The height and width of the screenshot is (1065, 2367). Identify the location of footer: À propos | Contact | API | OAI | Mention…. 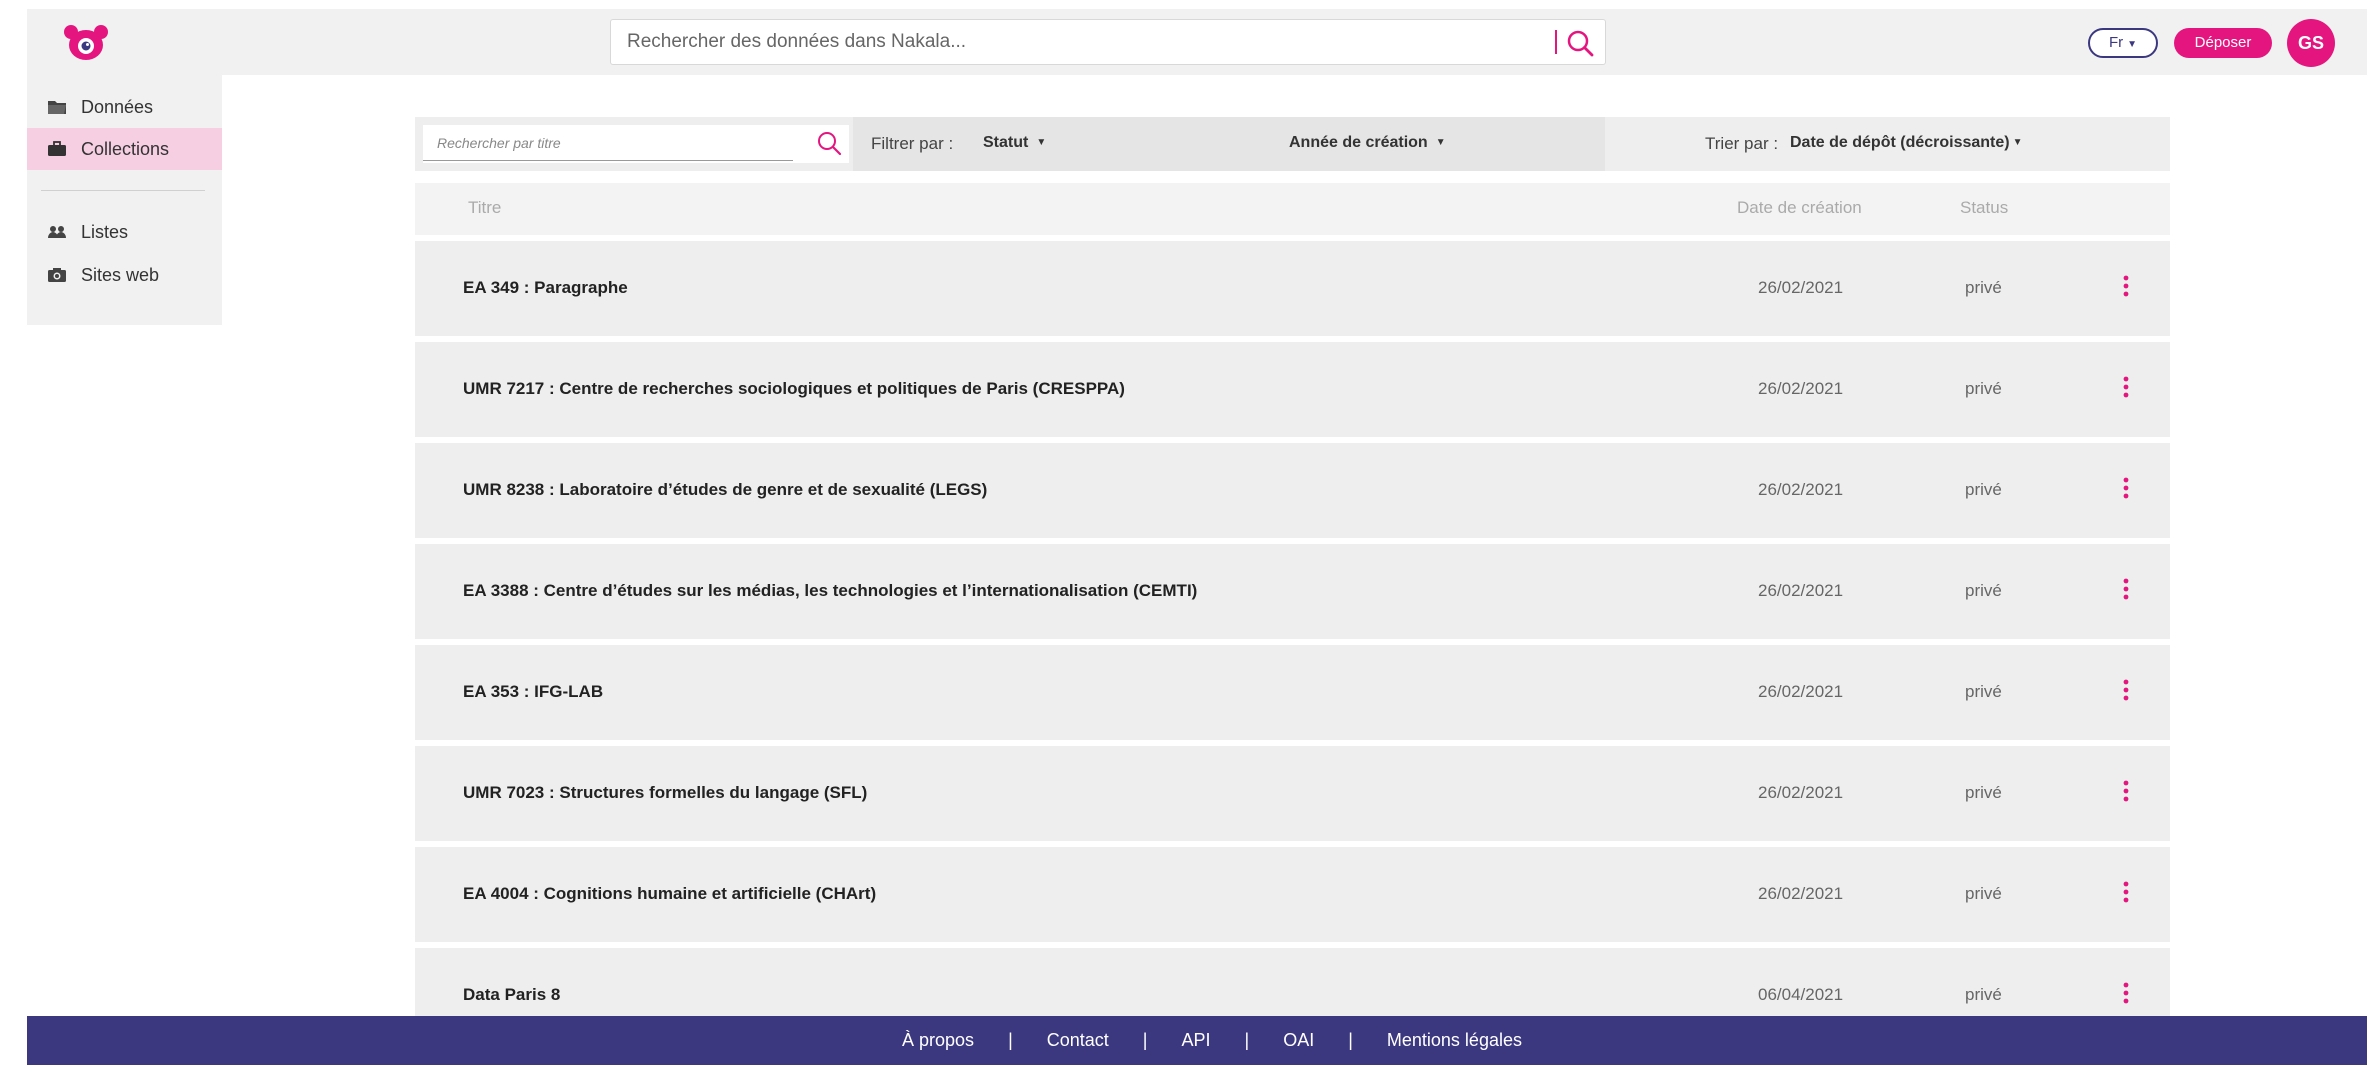
(1197, 1040).